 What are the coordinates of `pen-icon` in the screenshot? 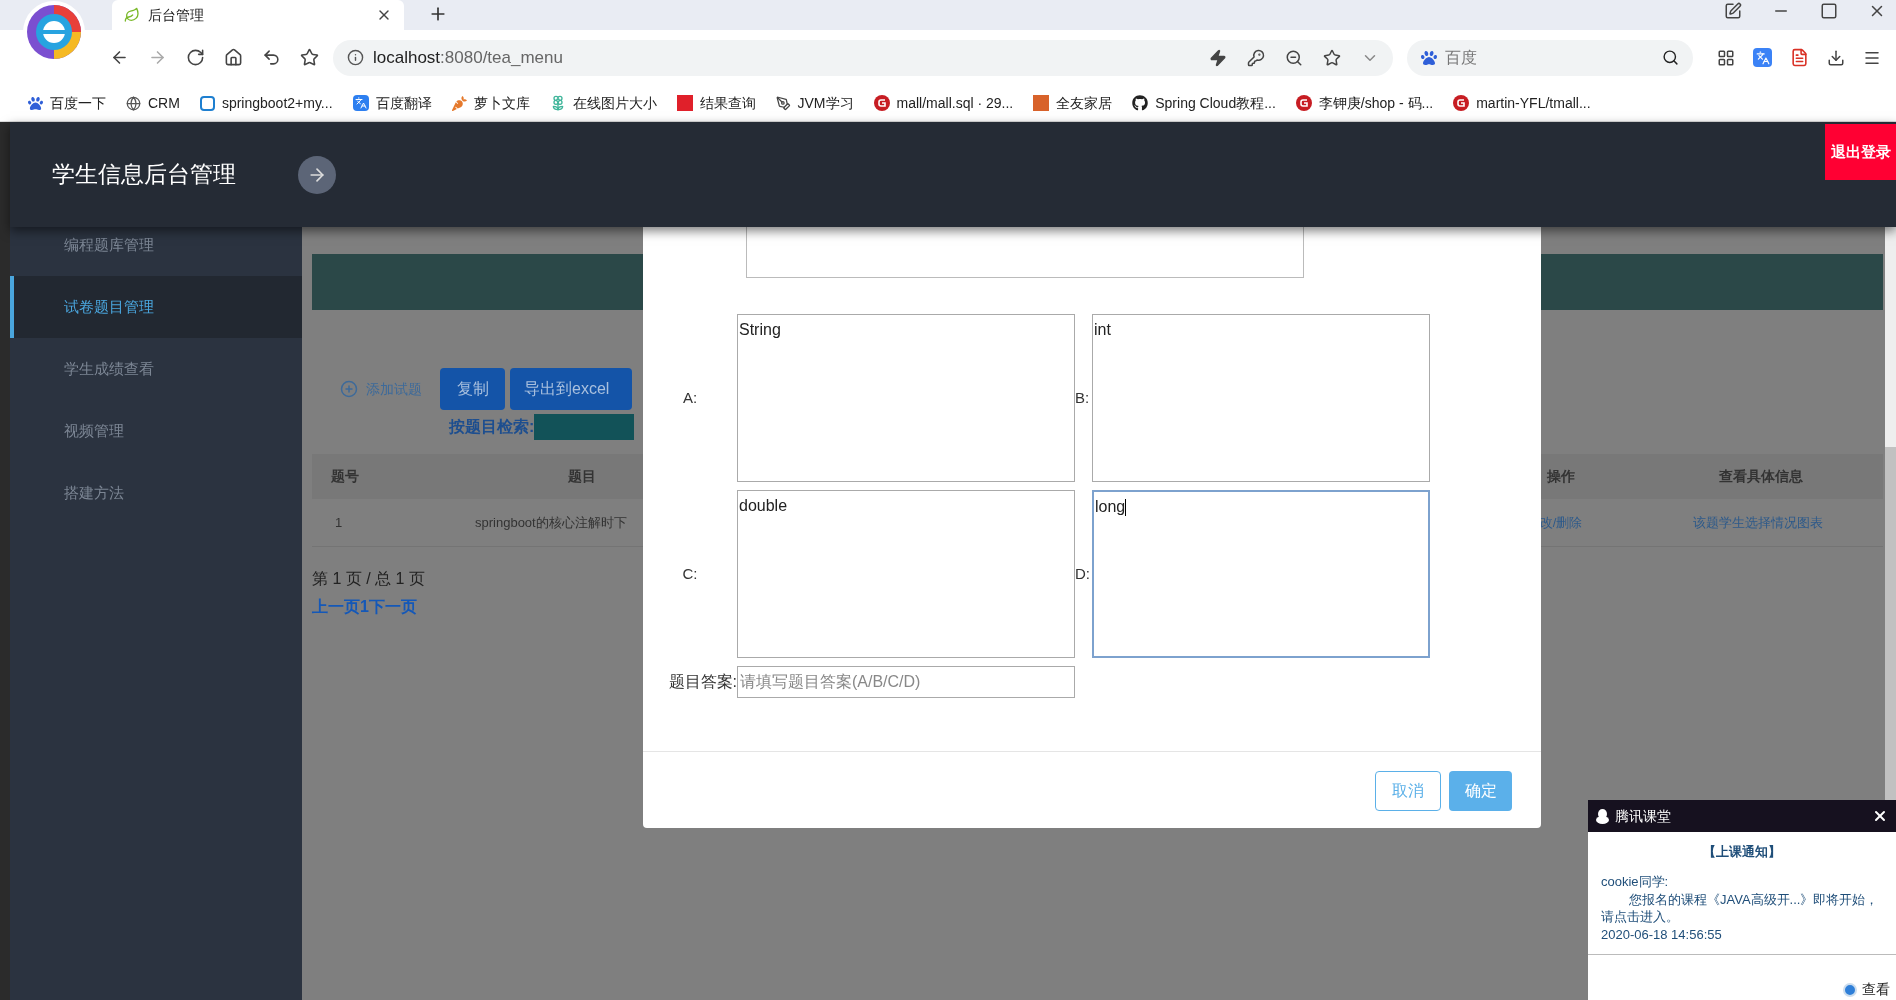 It's located at (783, 103).